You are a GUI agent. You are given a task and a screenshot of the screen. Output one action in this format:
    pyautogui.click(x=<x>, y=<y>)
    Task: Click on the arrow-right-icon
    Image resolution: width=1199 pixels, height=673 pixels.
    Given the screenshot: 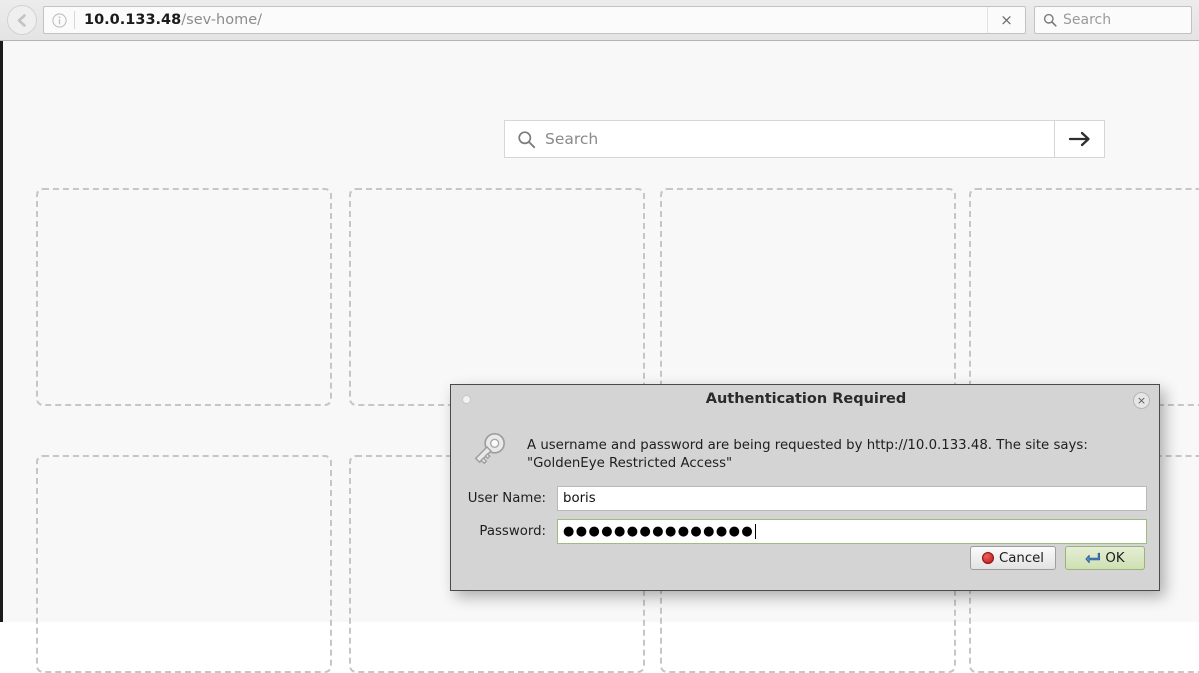 What is the action you would take?
    pyautogui.click(x=1079, y=139)
    